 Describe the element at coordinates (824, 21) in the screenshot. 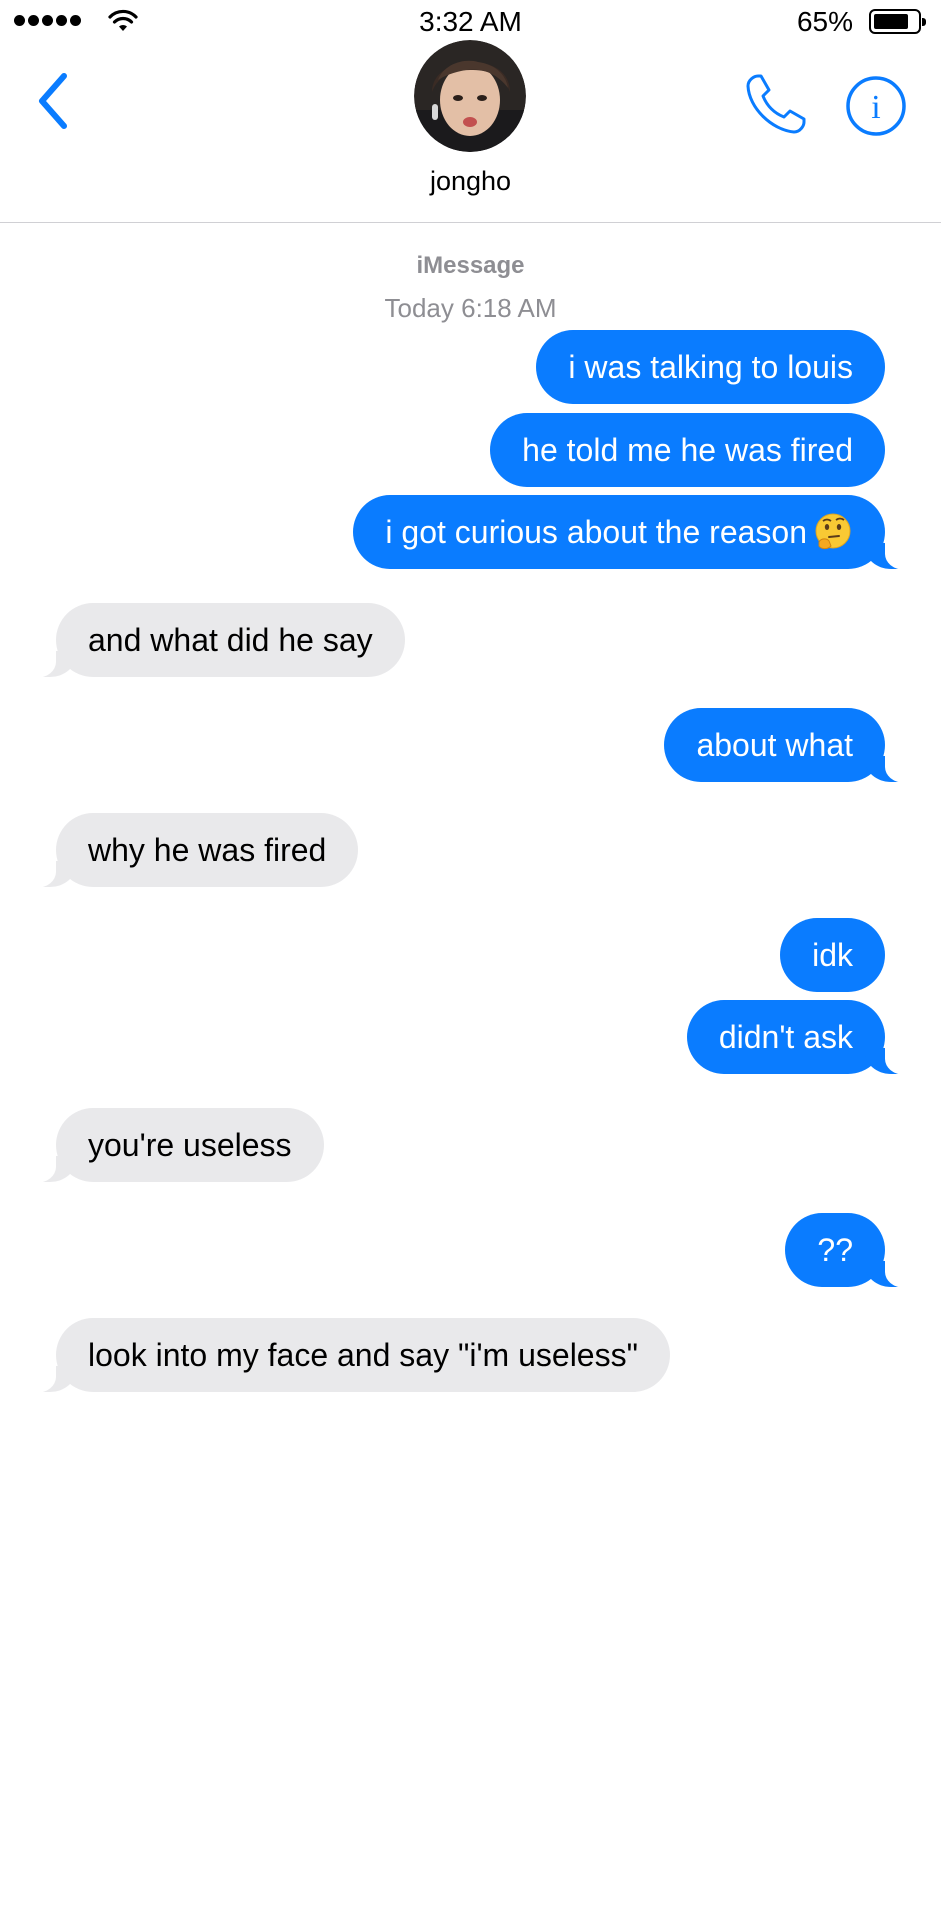

I see `battery-percent: 65%` at that location.